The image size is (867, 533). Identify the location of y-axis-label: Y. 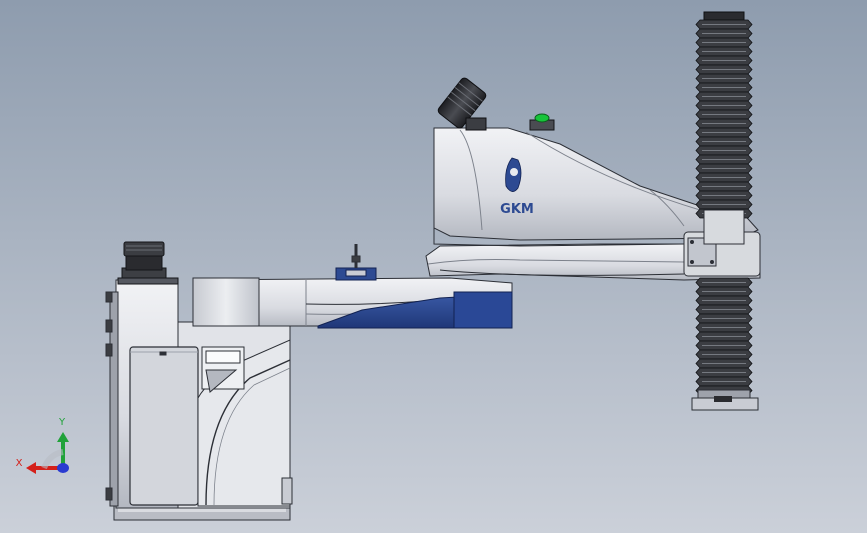
(62, 422).